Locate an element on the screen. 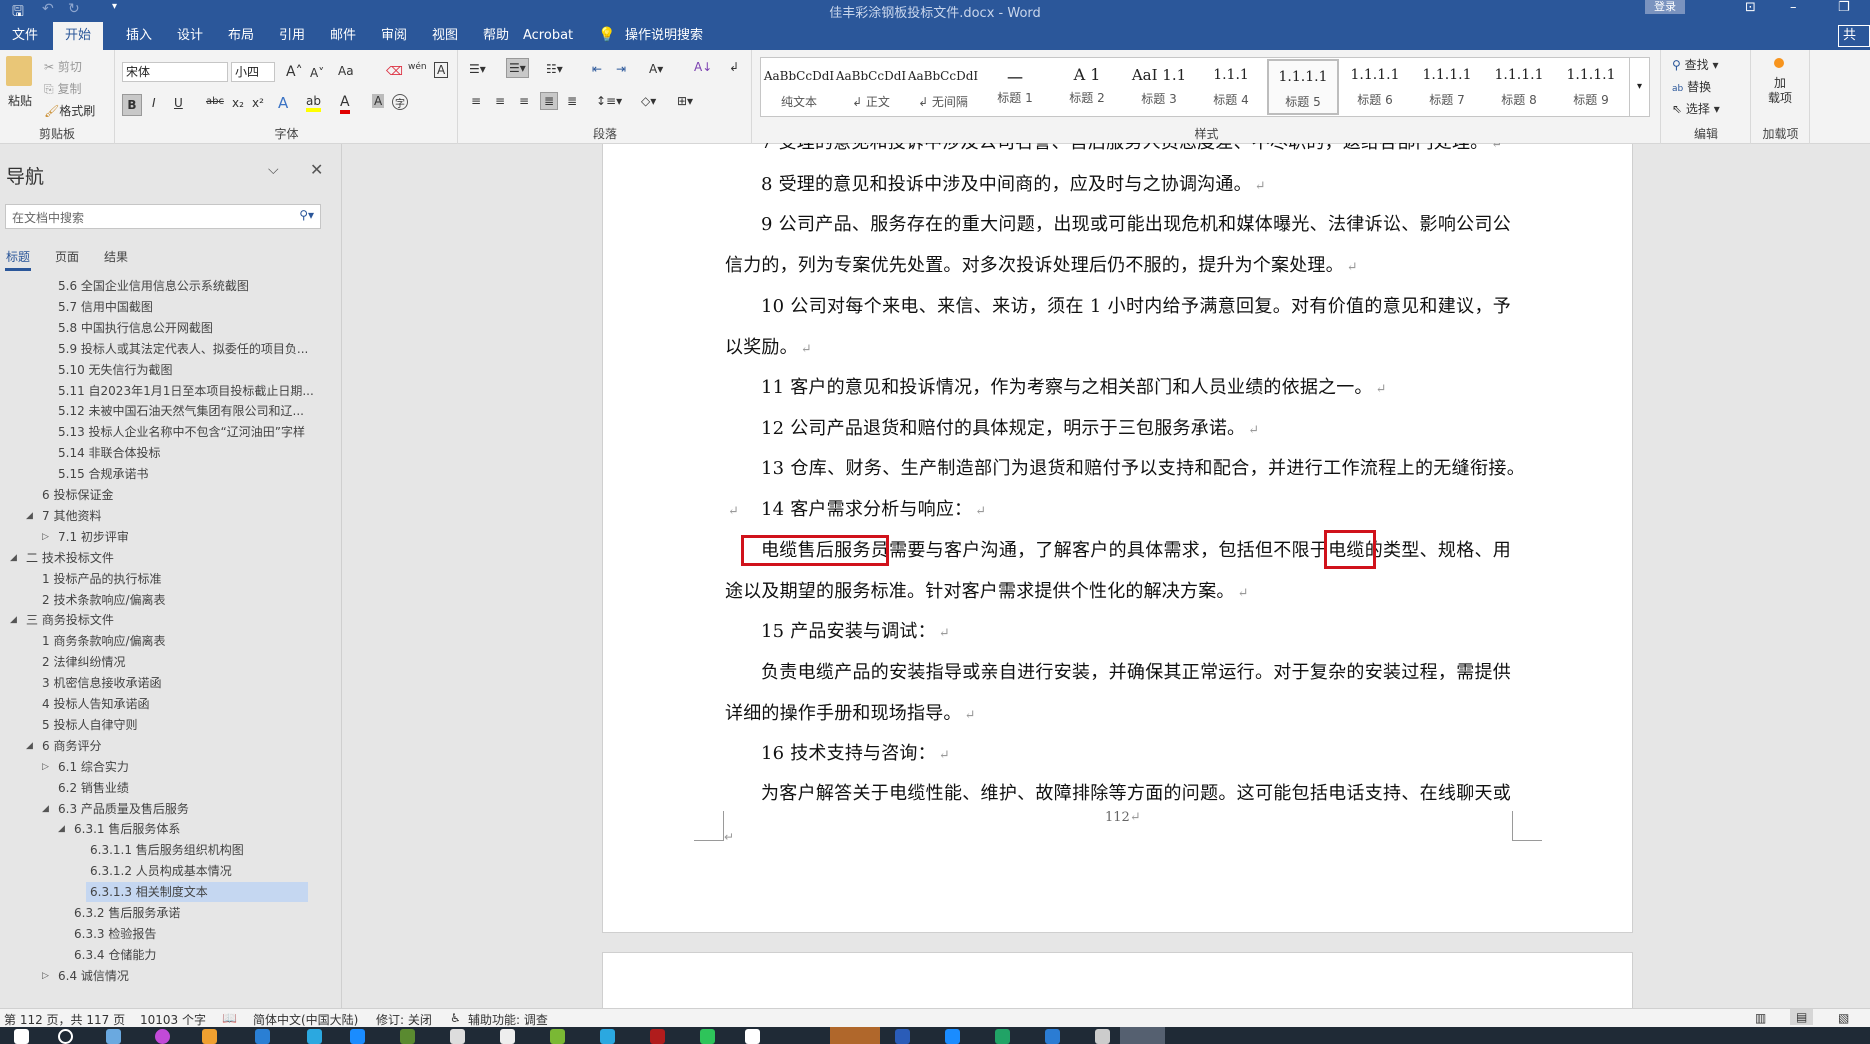  nav-search-input: 在文档中搜索 ⚲▾ is located at coordinates (163, 216).